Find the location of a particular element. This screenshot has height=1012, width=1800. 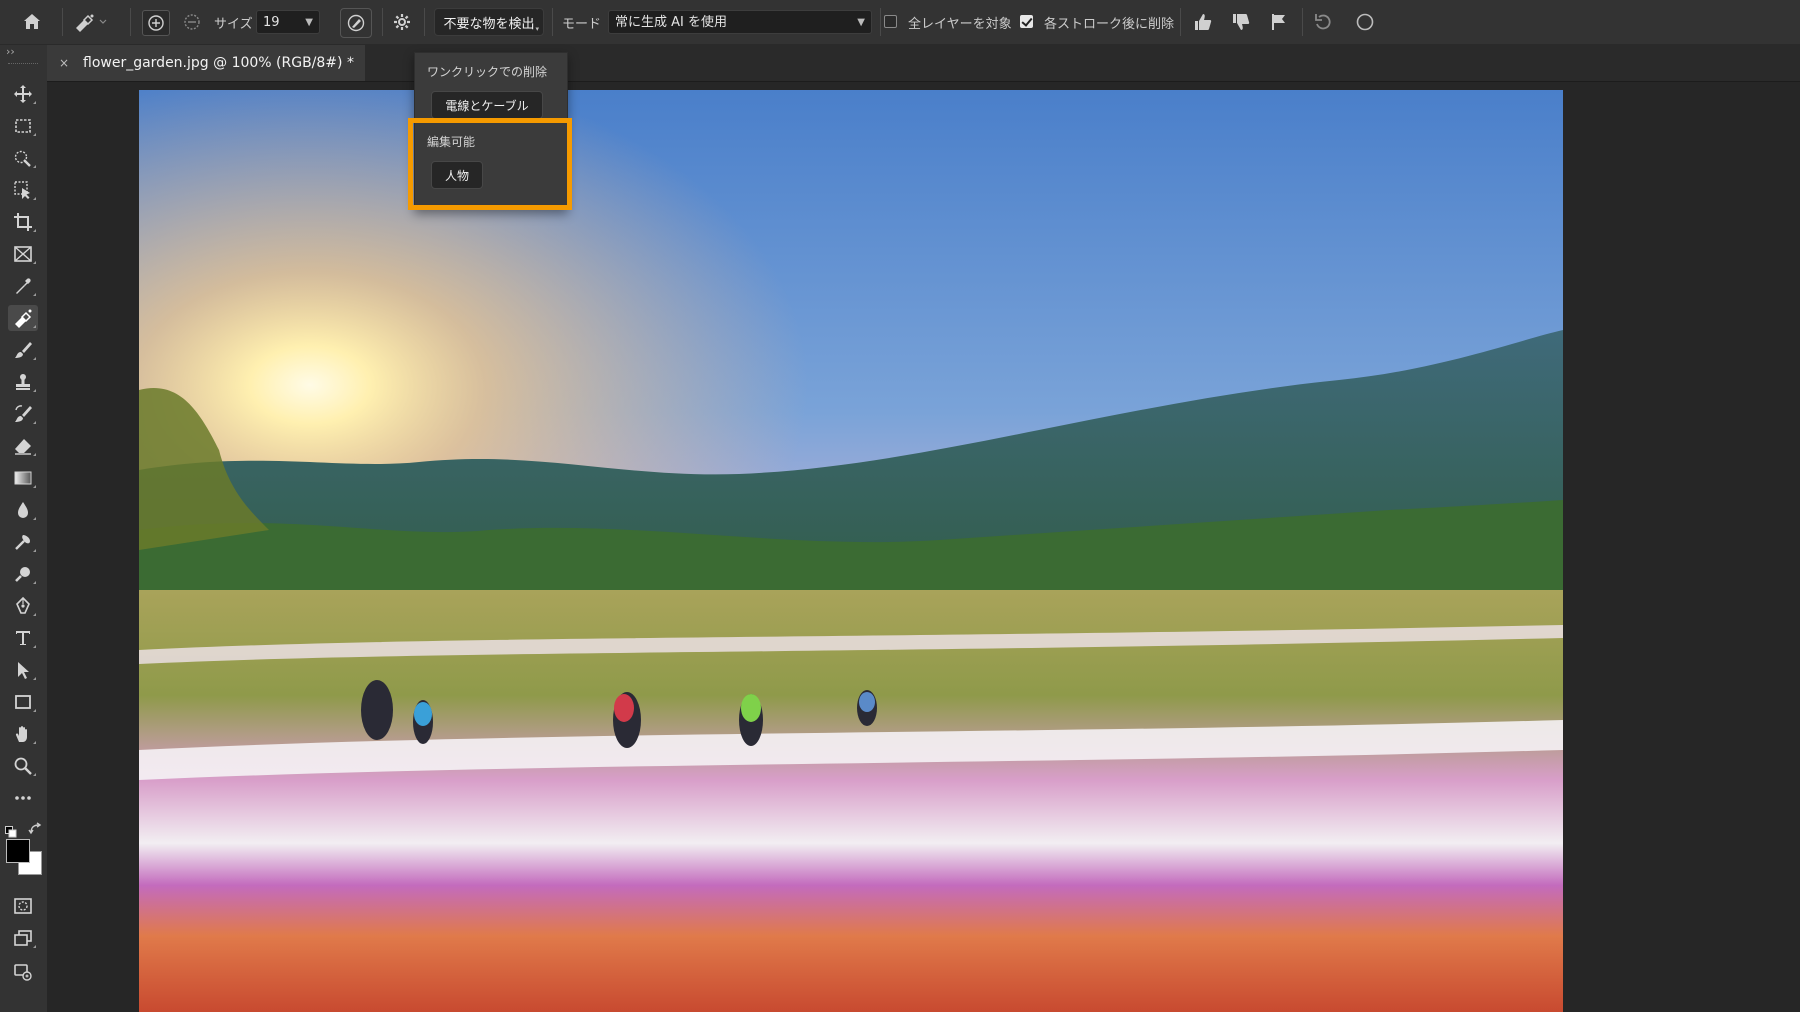

find-distractions-button: 不要な物を検出 ▾ is located at coordinates (489, 22).